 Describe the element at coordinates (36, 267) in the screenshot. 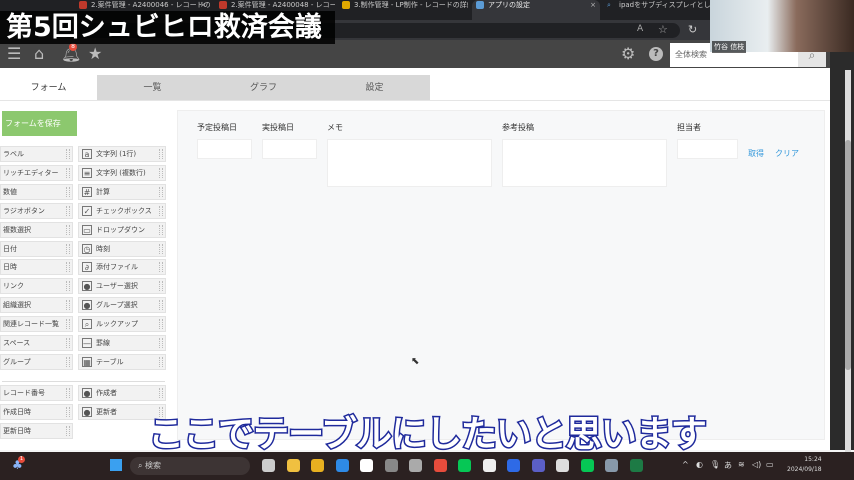

I see `palette-item: 日時` at that location.